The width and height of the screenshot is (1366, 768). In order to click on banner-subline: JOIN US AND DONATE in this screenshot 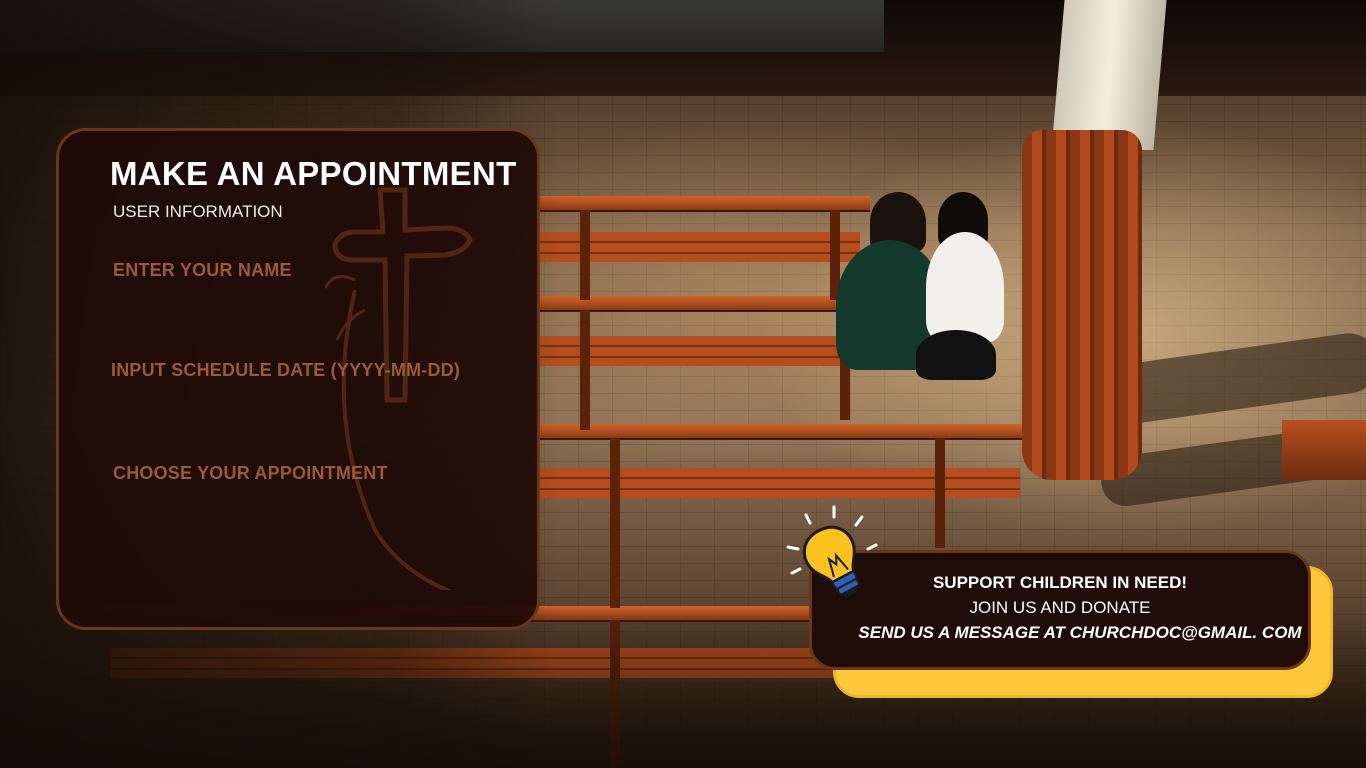, I will do `click(1060, 607)`.